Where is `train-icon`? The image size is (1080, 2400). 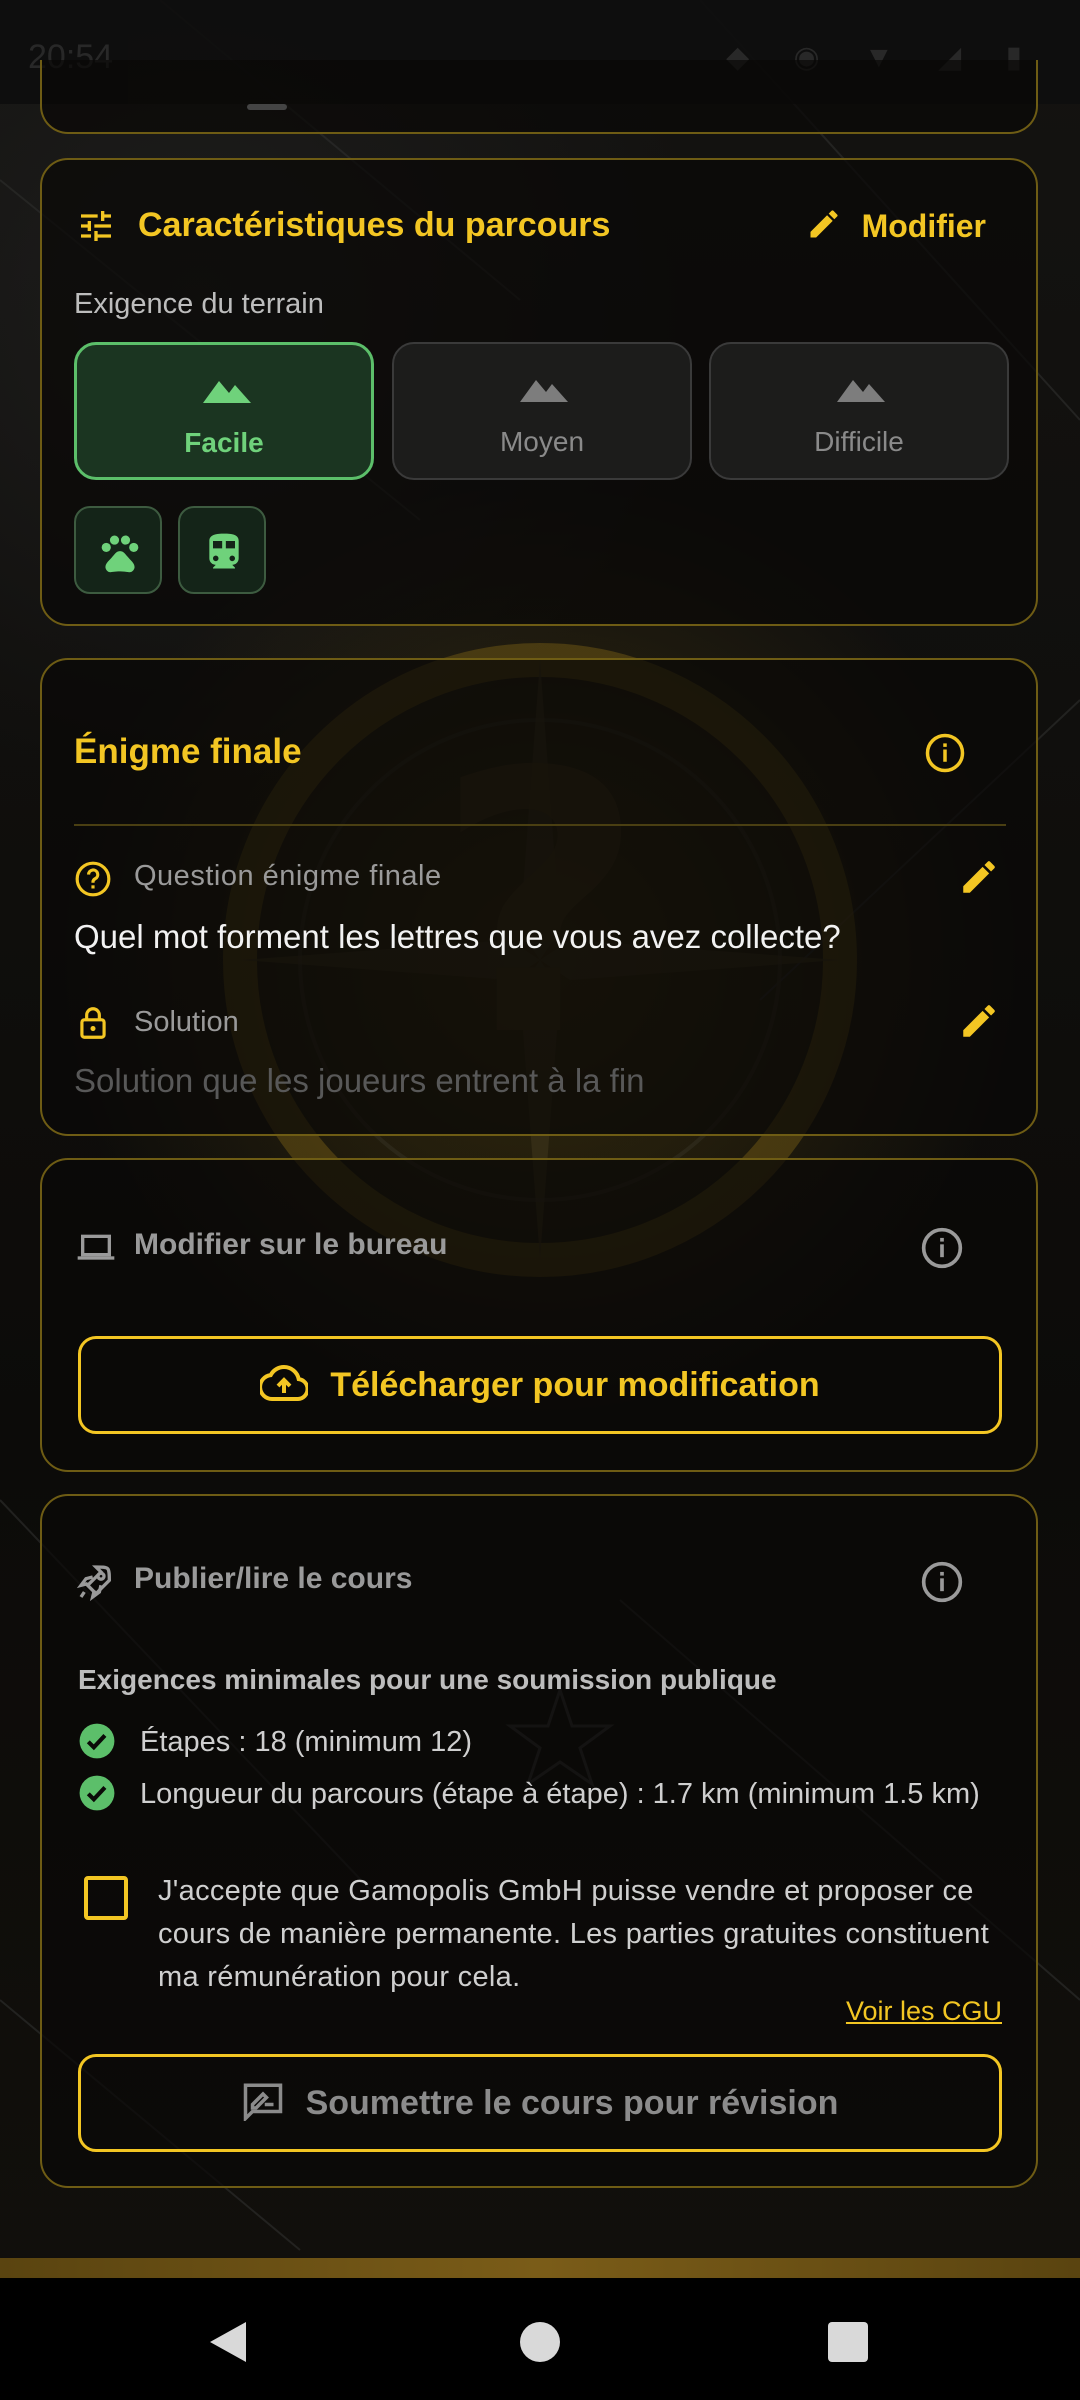
train-icon is located at coordinates (224, 551).